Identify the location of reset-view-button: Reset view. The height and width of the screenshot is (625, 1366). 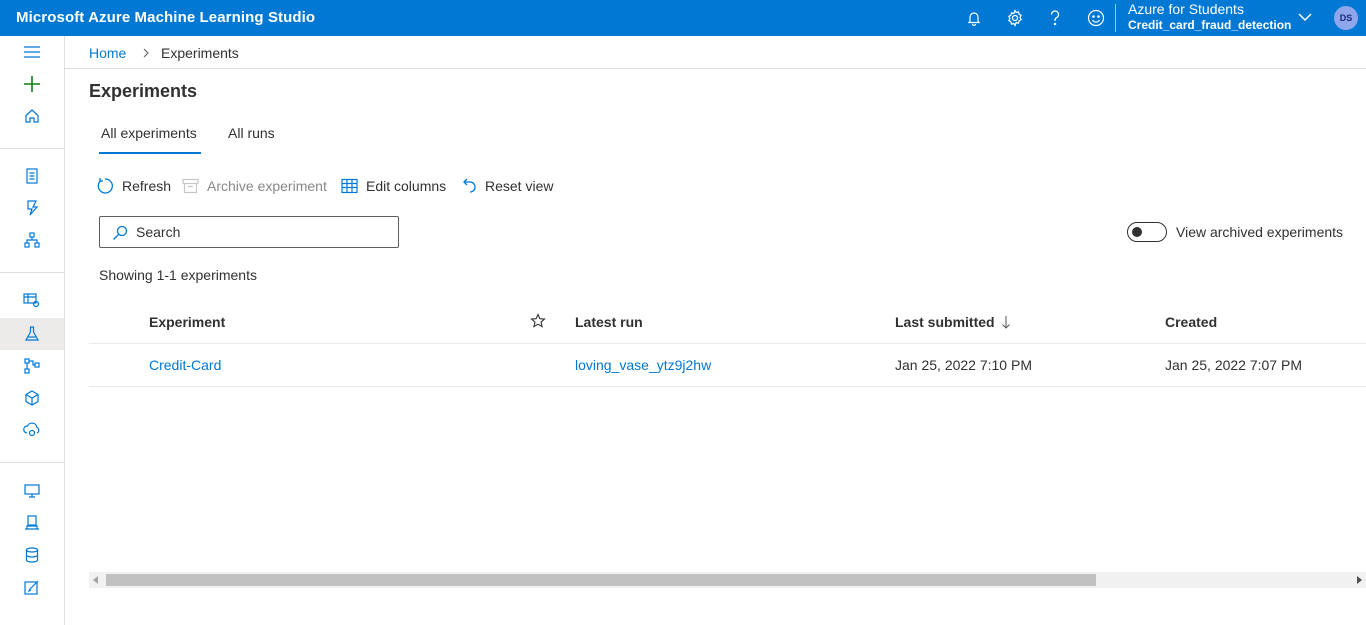
(507, 186).